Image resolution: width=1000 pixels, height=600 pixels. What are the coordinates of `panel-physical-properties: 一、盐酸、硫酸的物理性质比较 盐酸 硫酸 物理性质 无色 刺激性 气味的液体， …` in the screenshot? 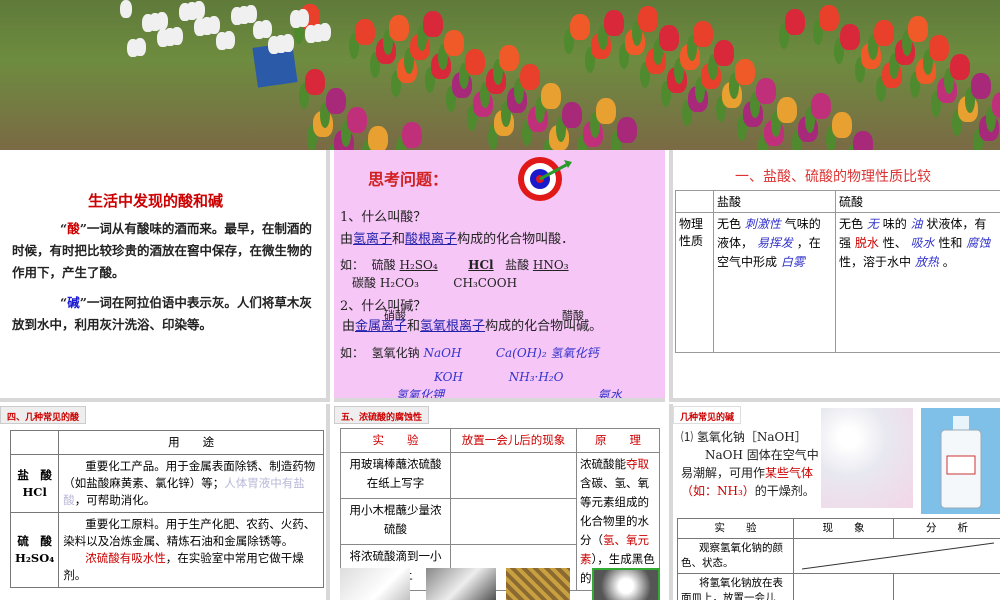 It's located at (834, 276).